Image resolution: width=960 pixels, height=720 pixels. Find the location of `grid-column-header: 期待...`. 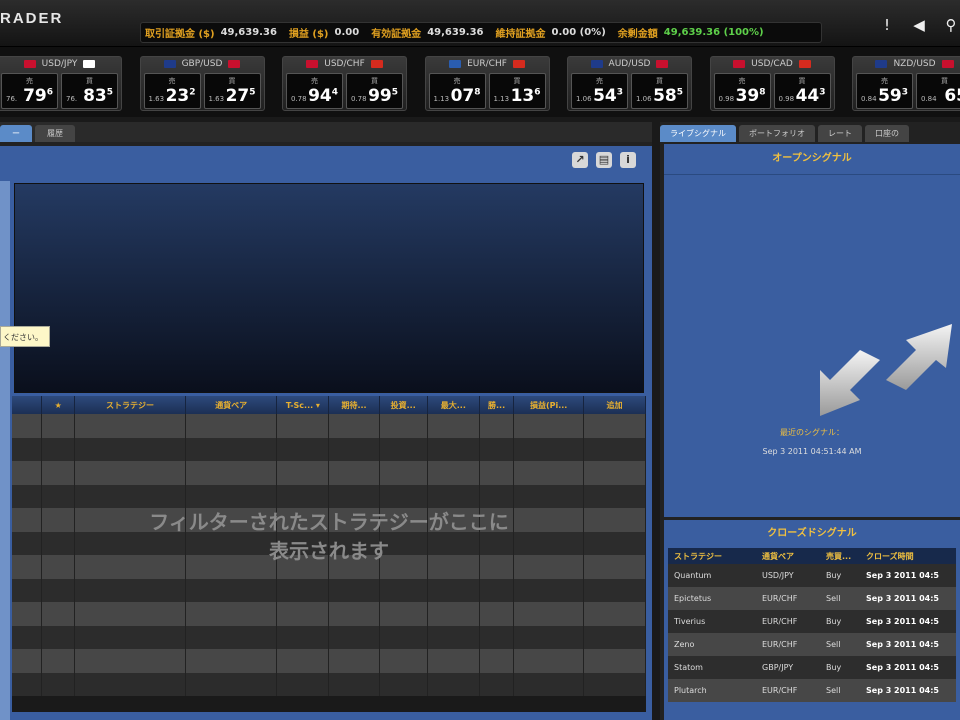

grid-column-header: 期待... is located at coordinates (354, 405).